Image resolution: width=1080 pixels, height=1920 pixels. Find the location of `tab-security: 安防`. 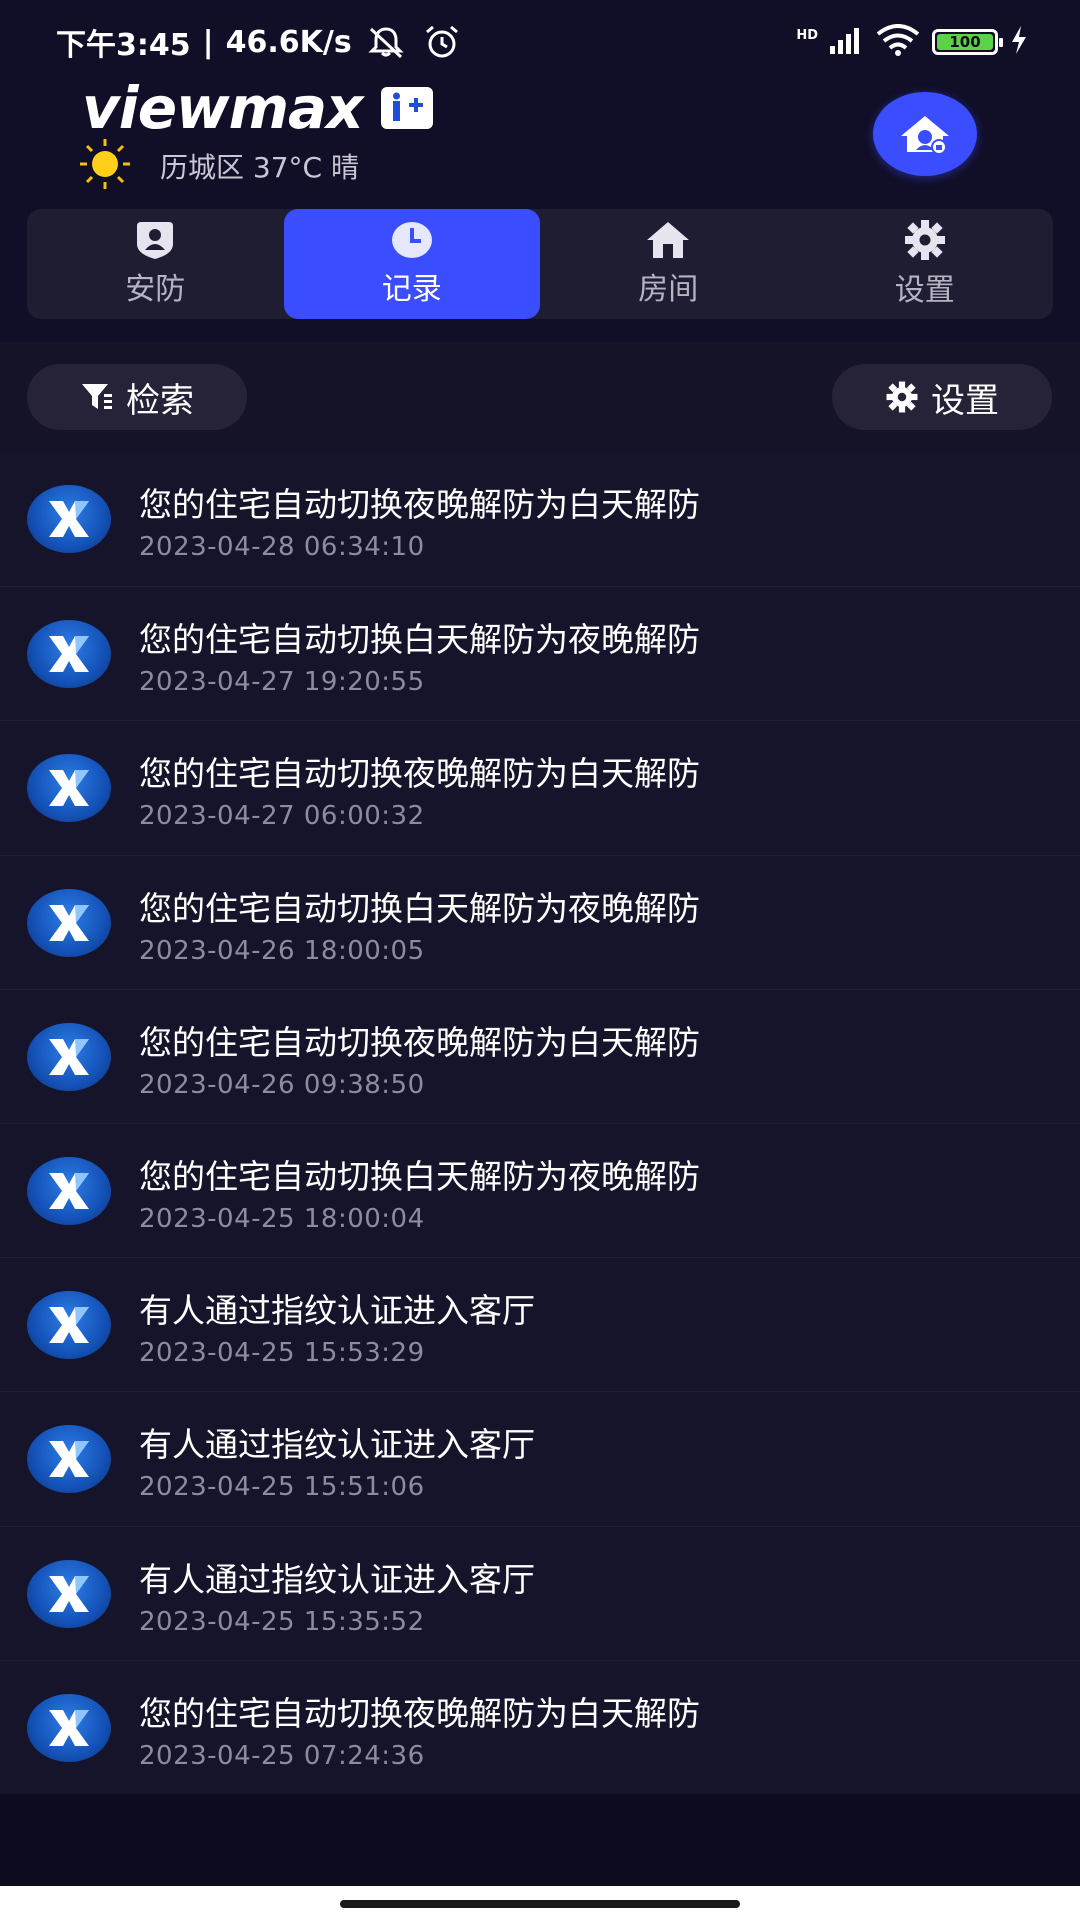

tab-security: 安防 is located at coordinates (155, 264).